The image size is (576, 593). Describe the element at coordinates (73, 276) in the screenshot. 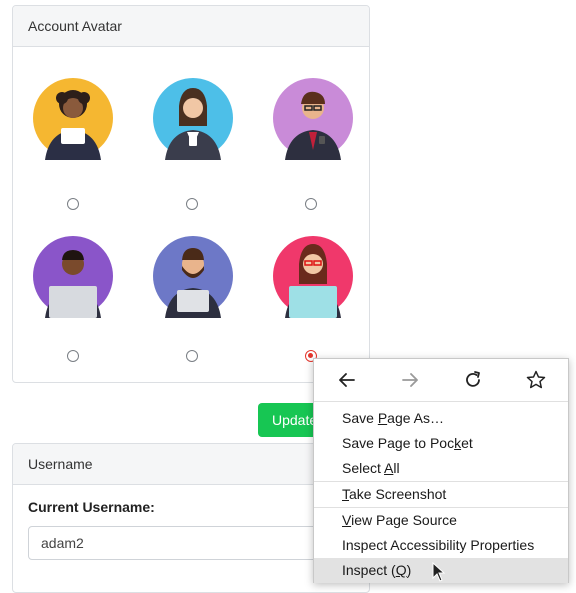

I see `avatar-man-laptop` at that location.